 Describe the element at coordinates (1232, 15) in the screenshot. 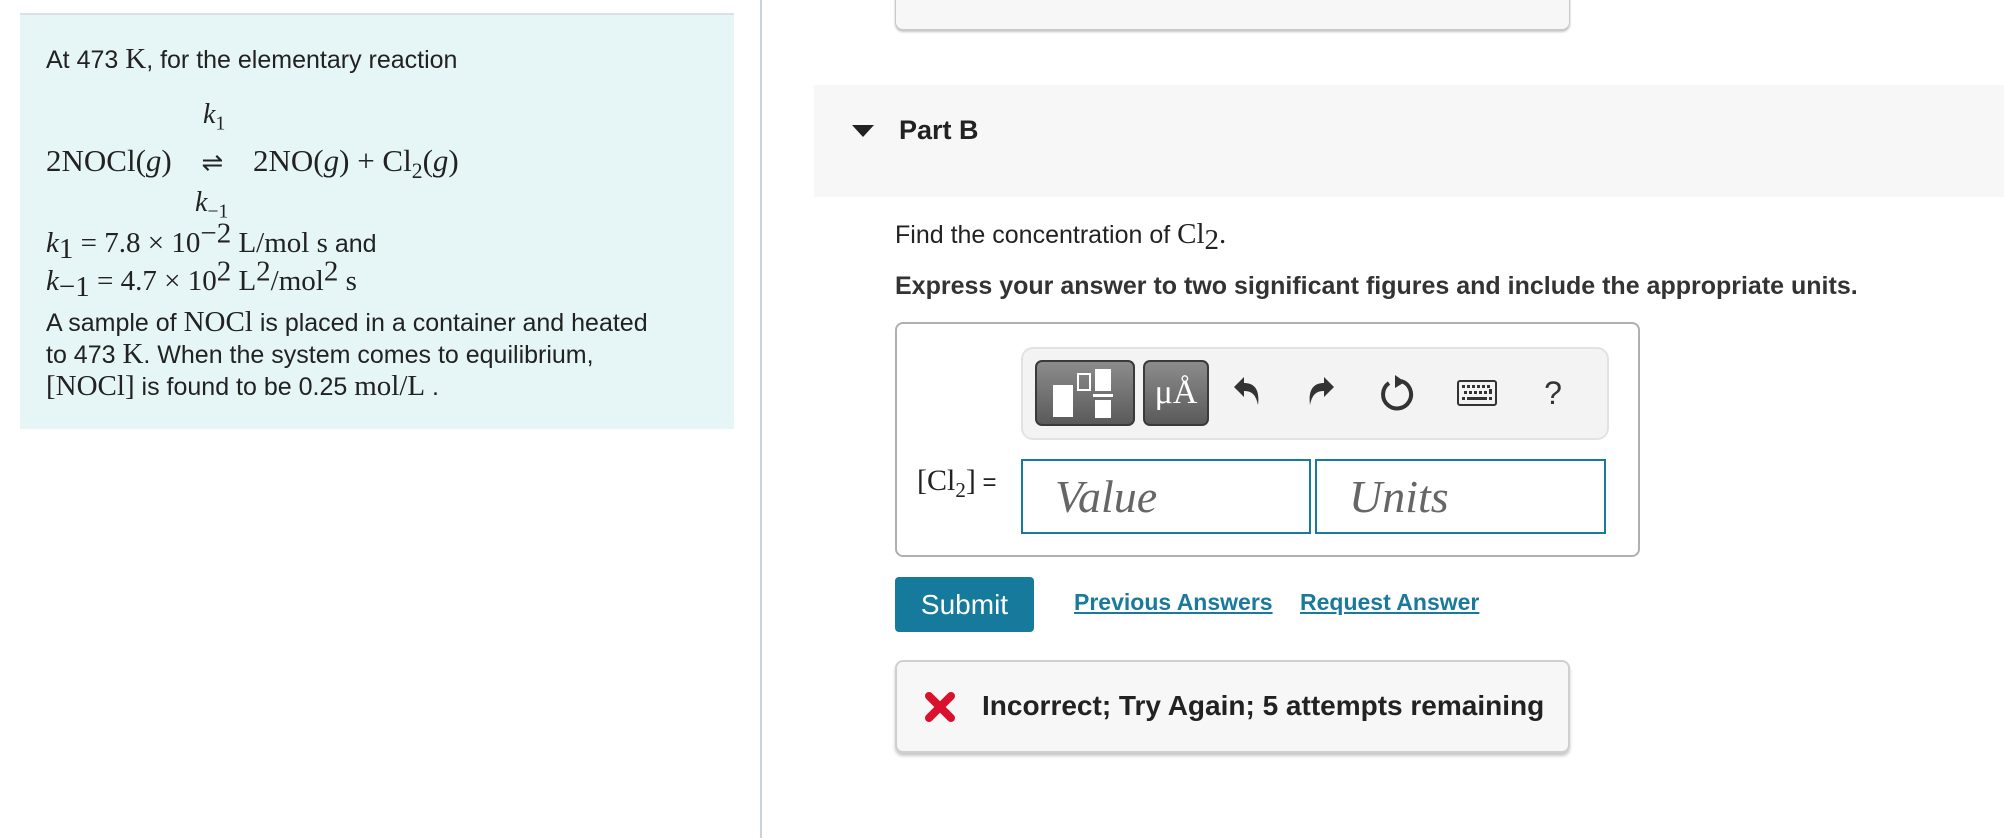

I see `part-a-feedback-box` at that location.